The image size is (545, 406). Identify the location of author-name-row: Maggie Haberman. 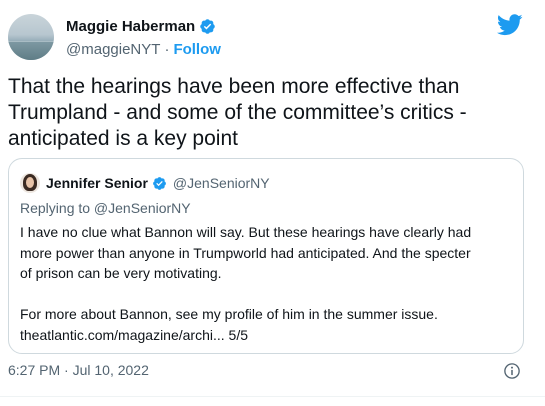
(141, 26).